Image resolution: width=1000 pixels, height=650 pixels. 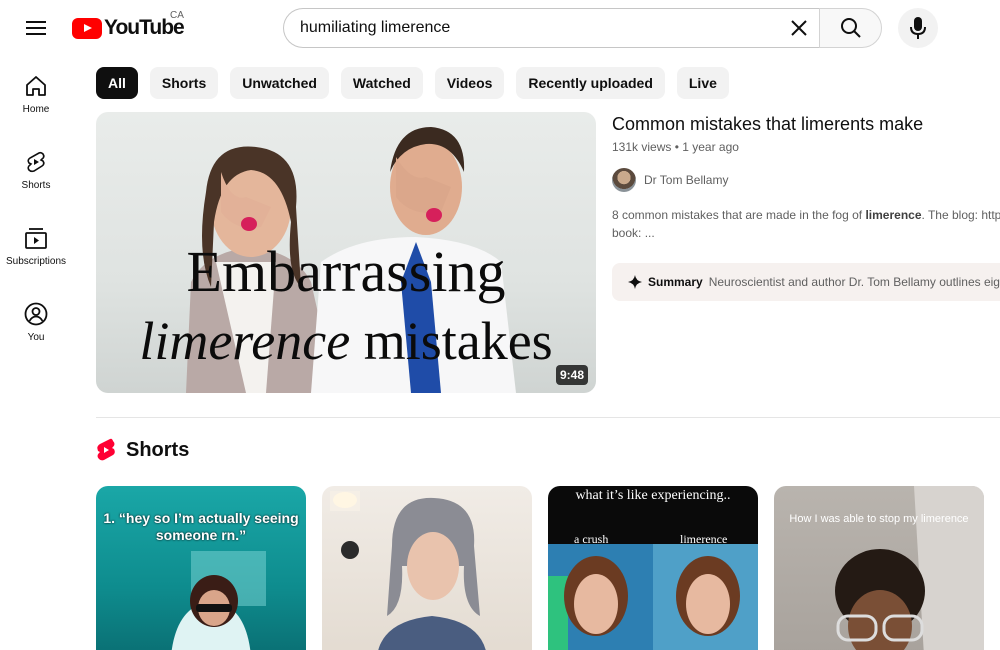 What do you see at coordinates (591, 539) in the screenshot?
I see `short-label-left: a crush` at bounding box center [591, 539].